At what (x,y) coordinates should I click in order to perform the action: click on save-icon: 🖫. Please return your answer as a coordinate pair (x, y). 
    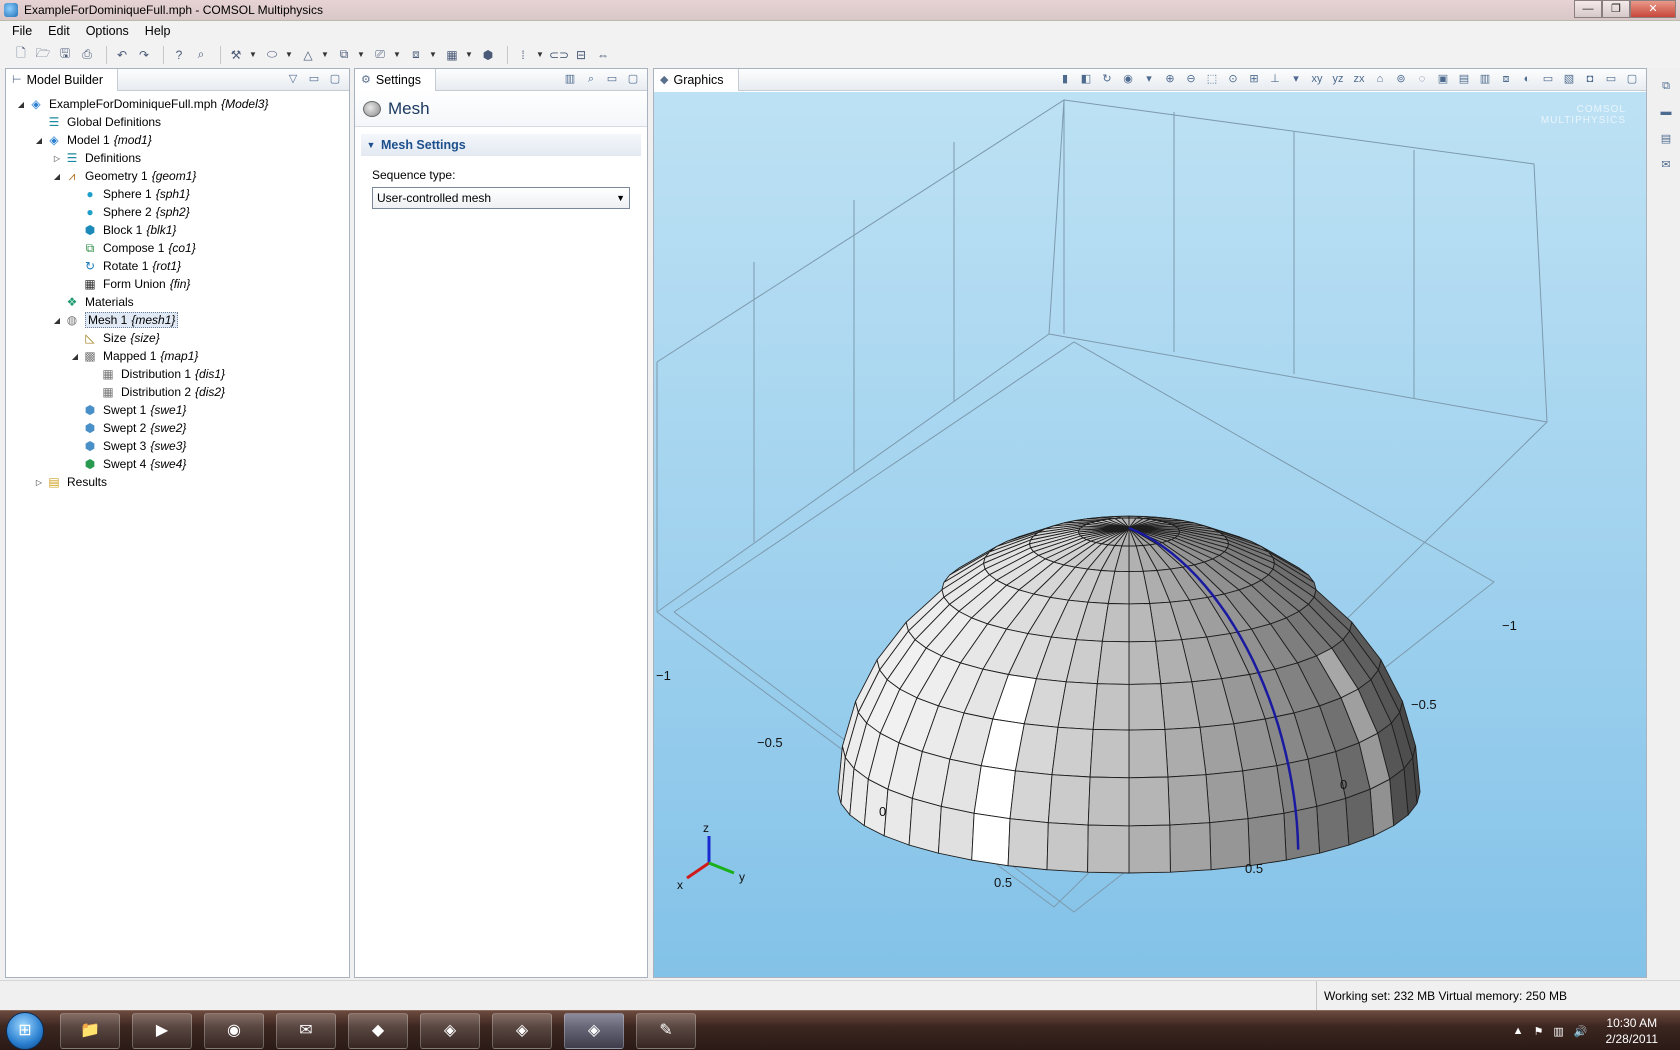
    Looking at the image, I should click on (65, 55).